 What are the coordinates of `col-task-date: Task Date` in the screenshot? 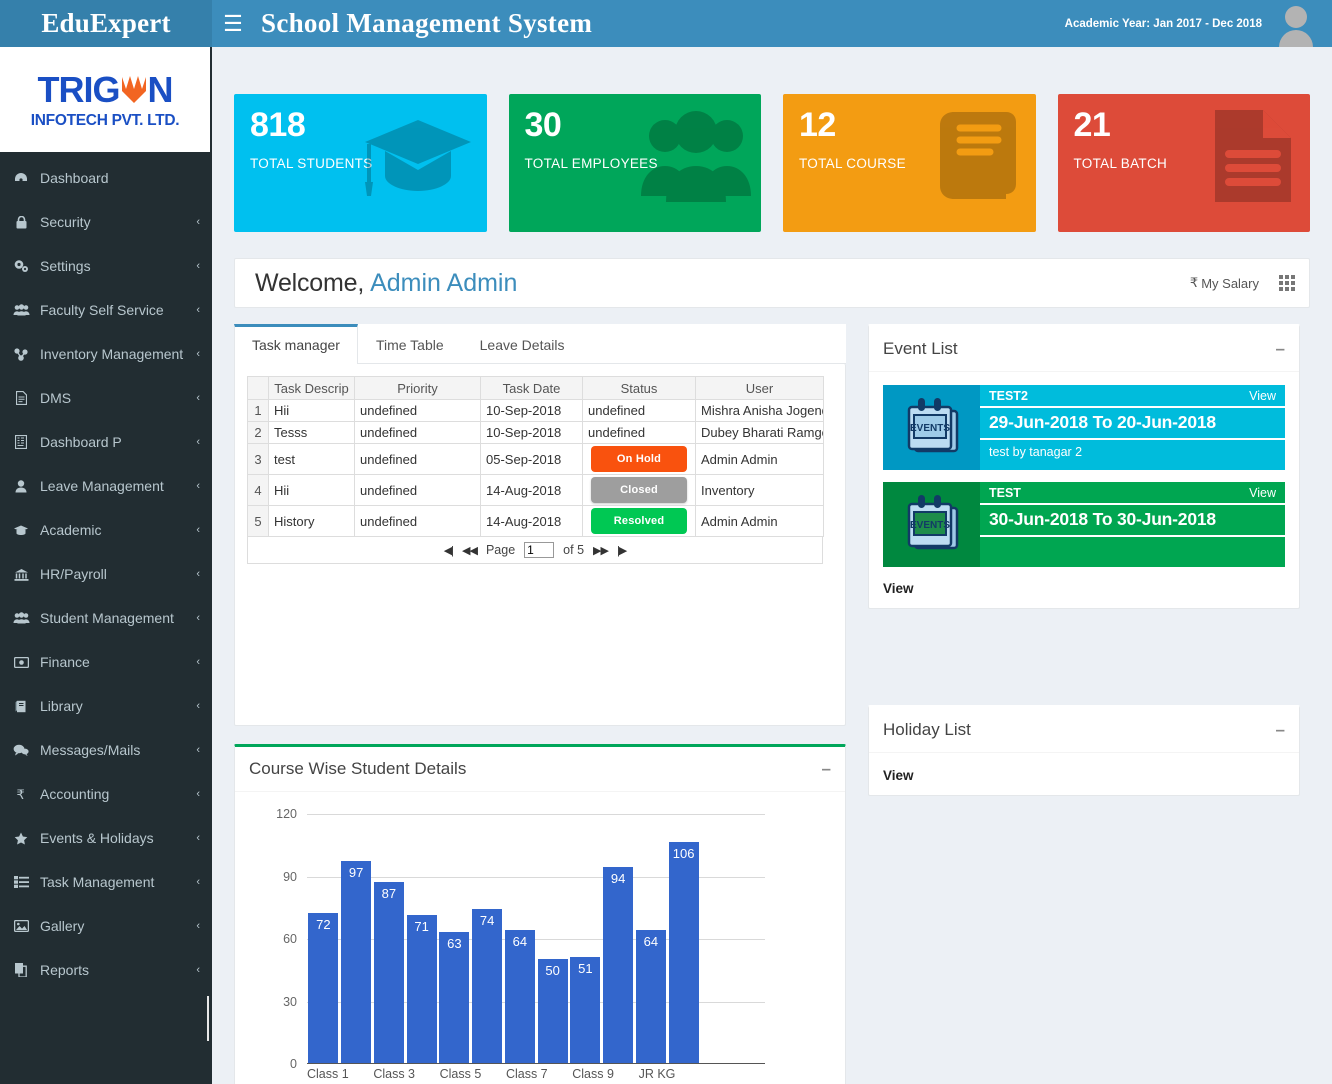 It's located at (531, 388).